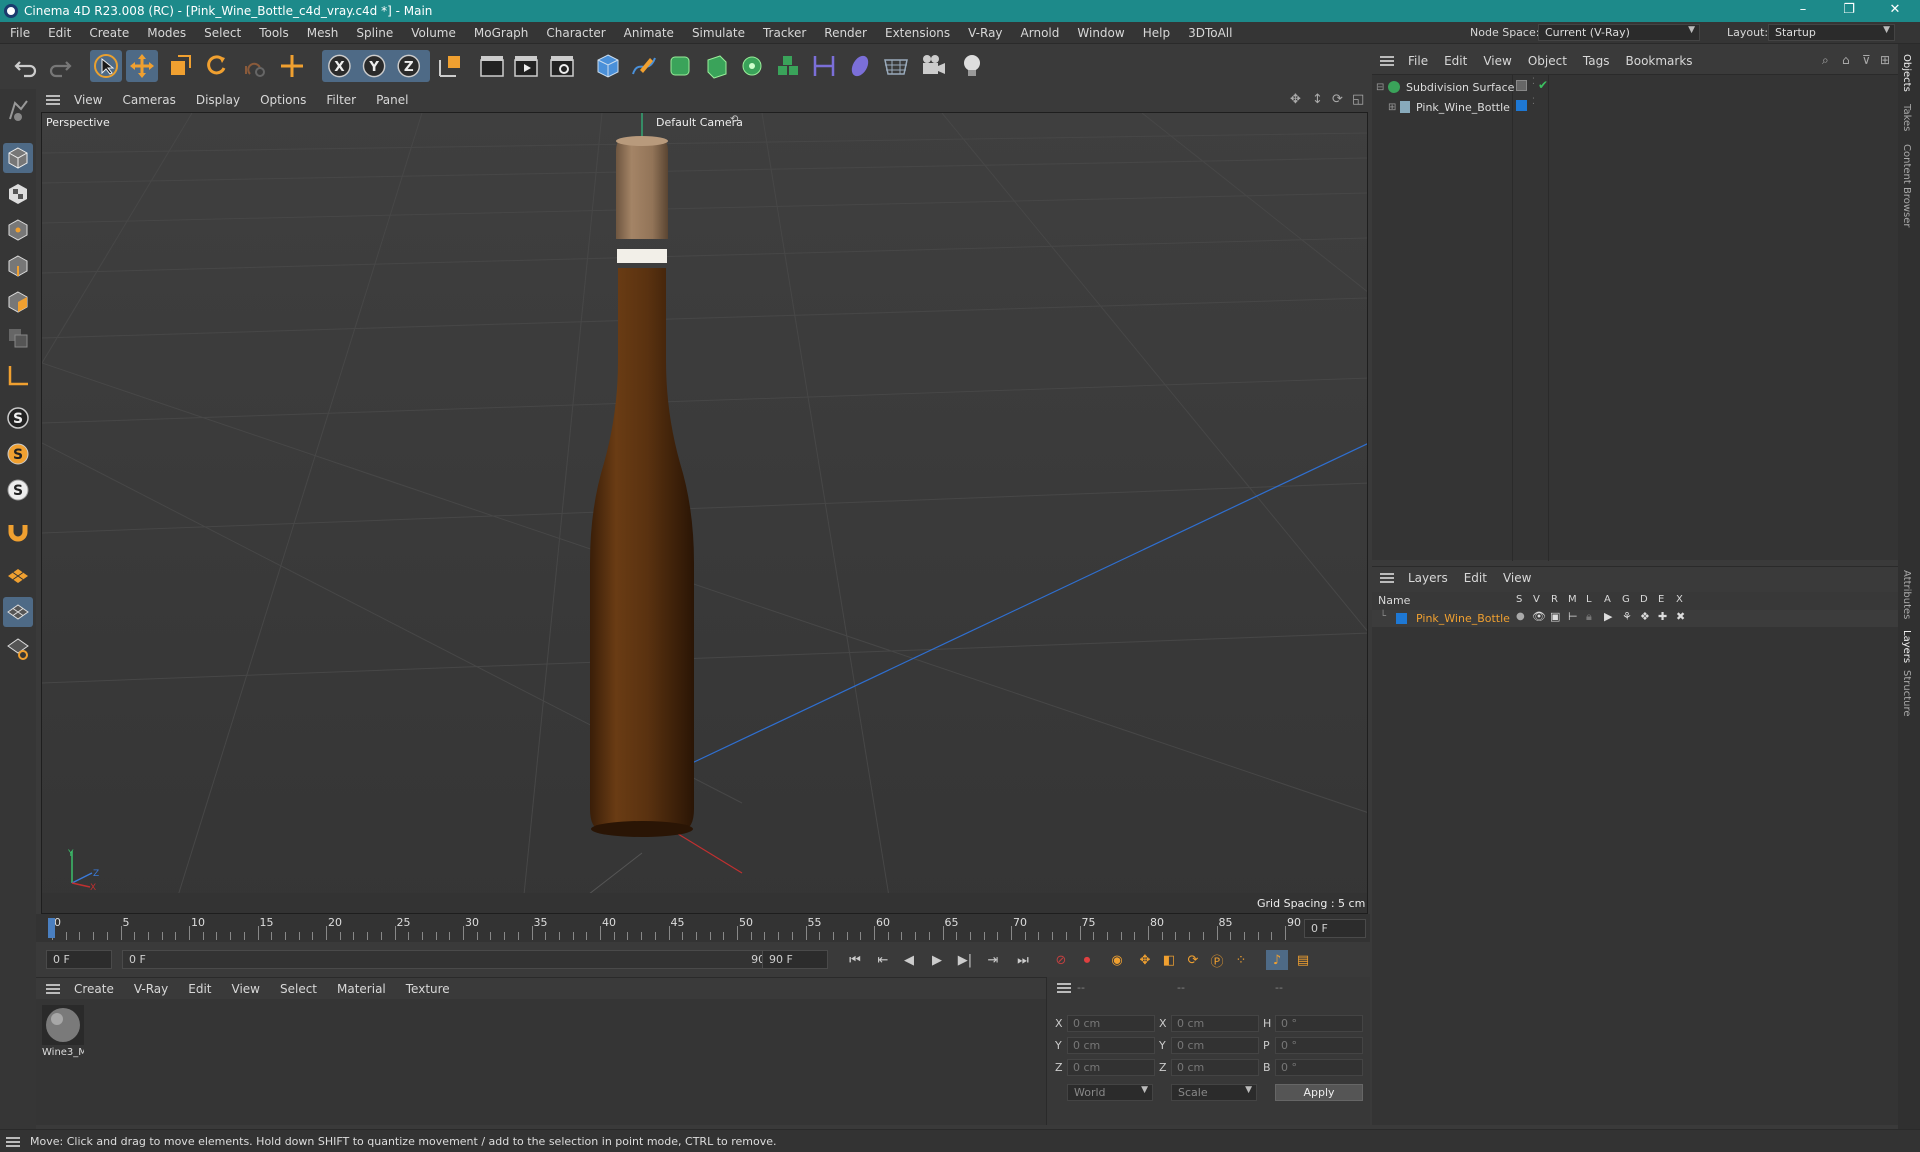 This screenshot has height=1152, width=1920. What do you see at coordinates (453, 959) in the screenshot?
I see `frame-range-slider: 0 F 90 F` at bounding box center [453, 959].